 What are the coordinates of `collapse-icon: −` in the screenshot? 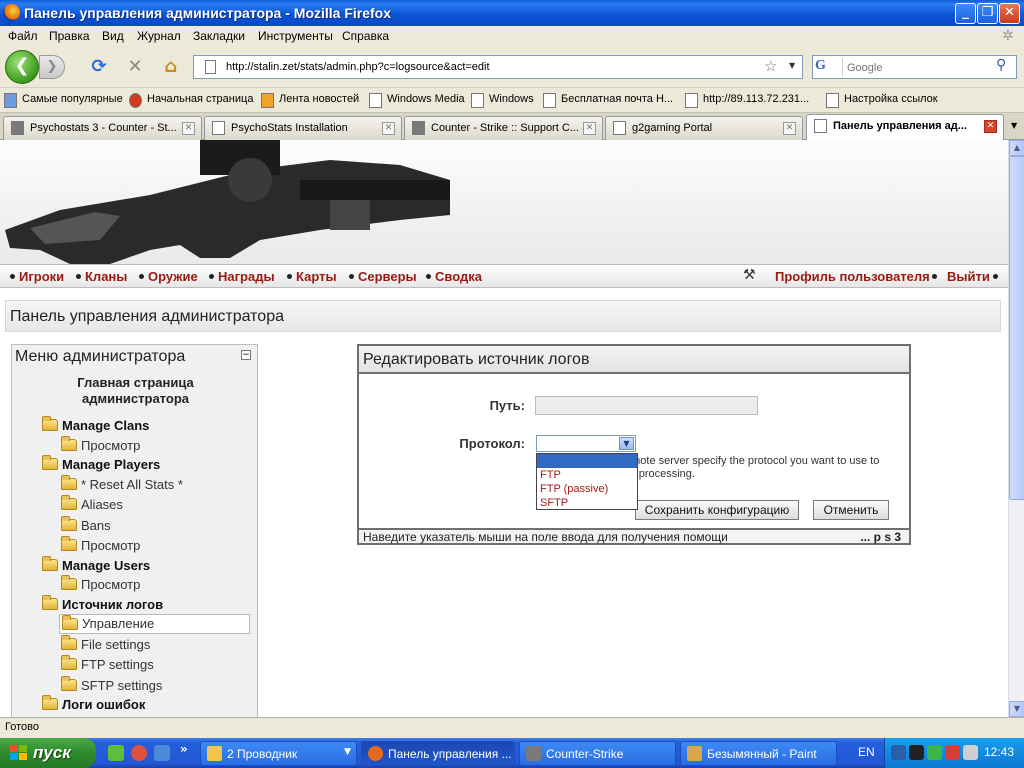 It's located at (246, 355).